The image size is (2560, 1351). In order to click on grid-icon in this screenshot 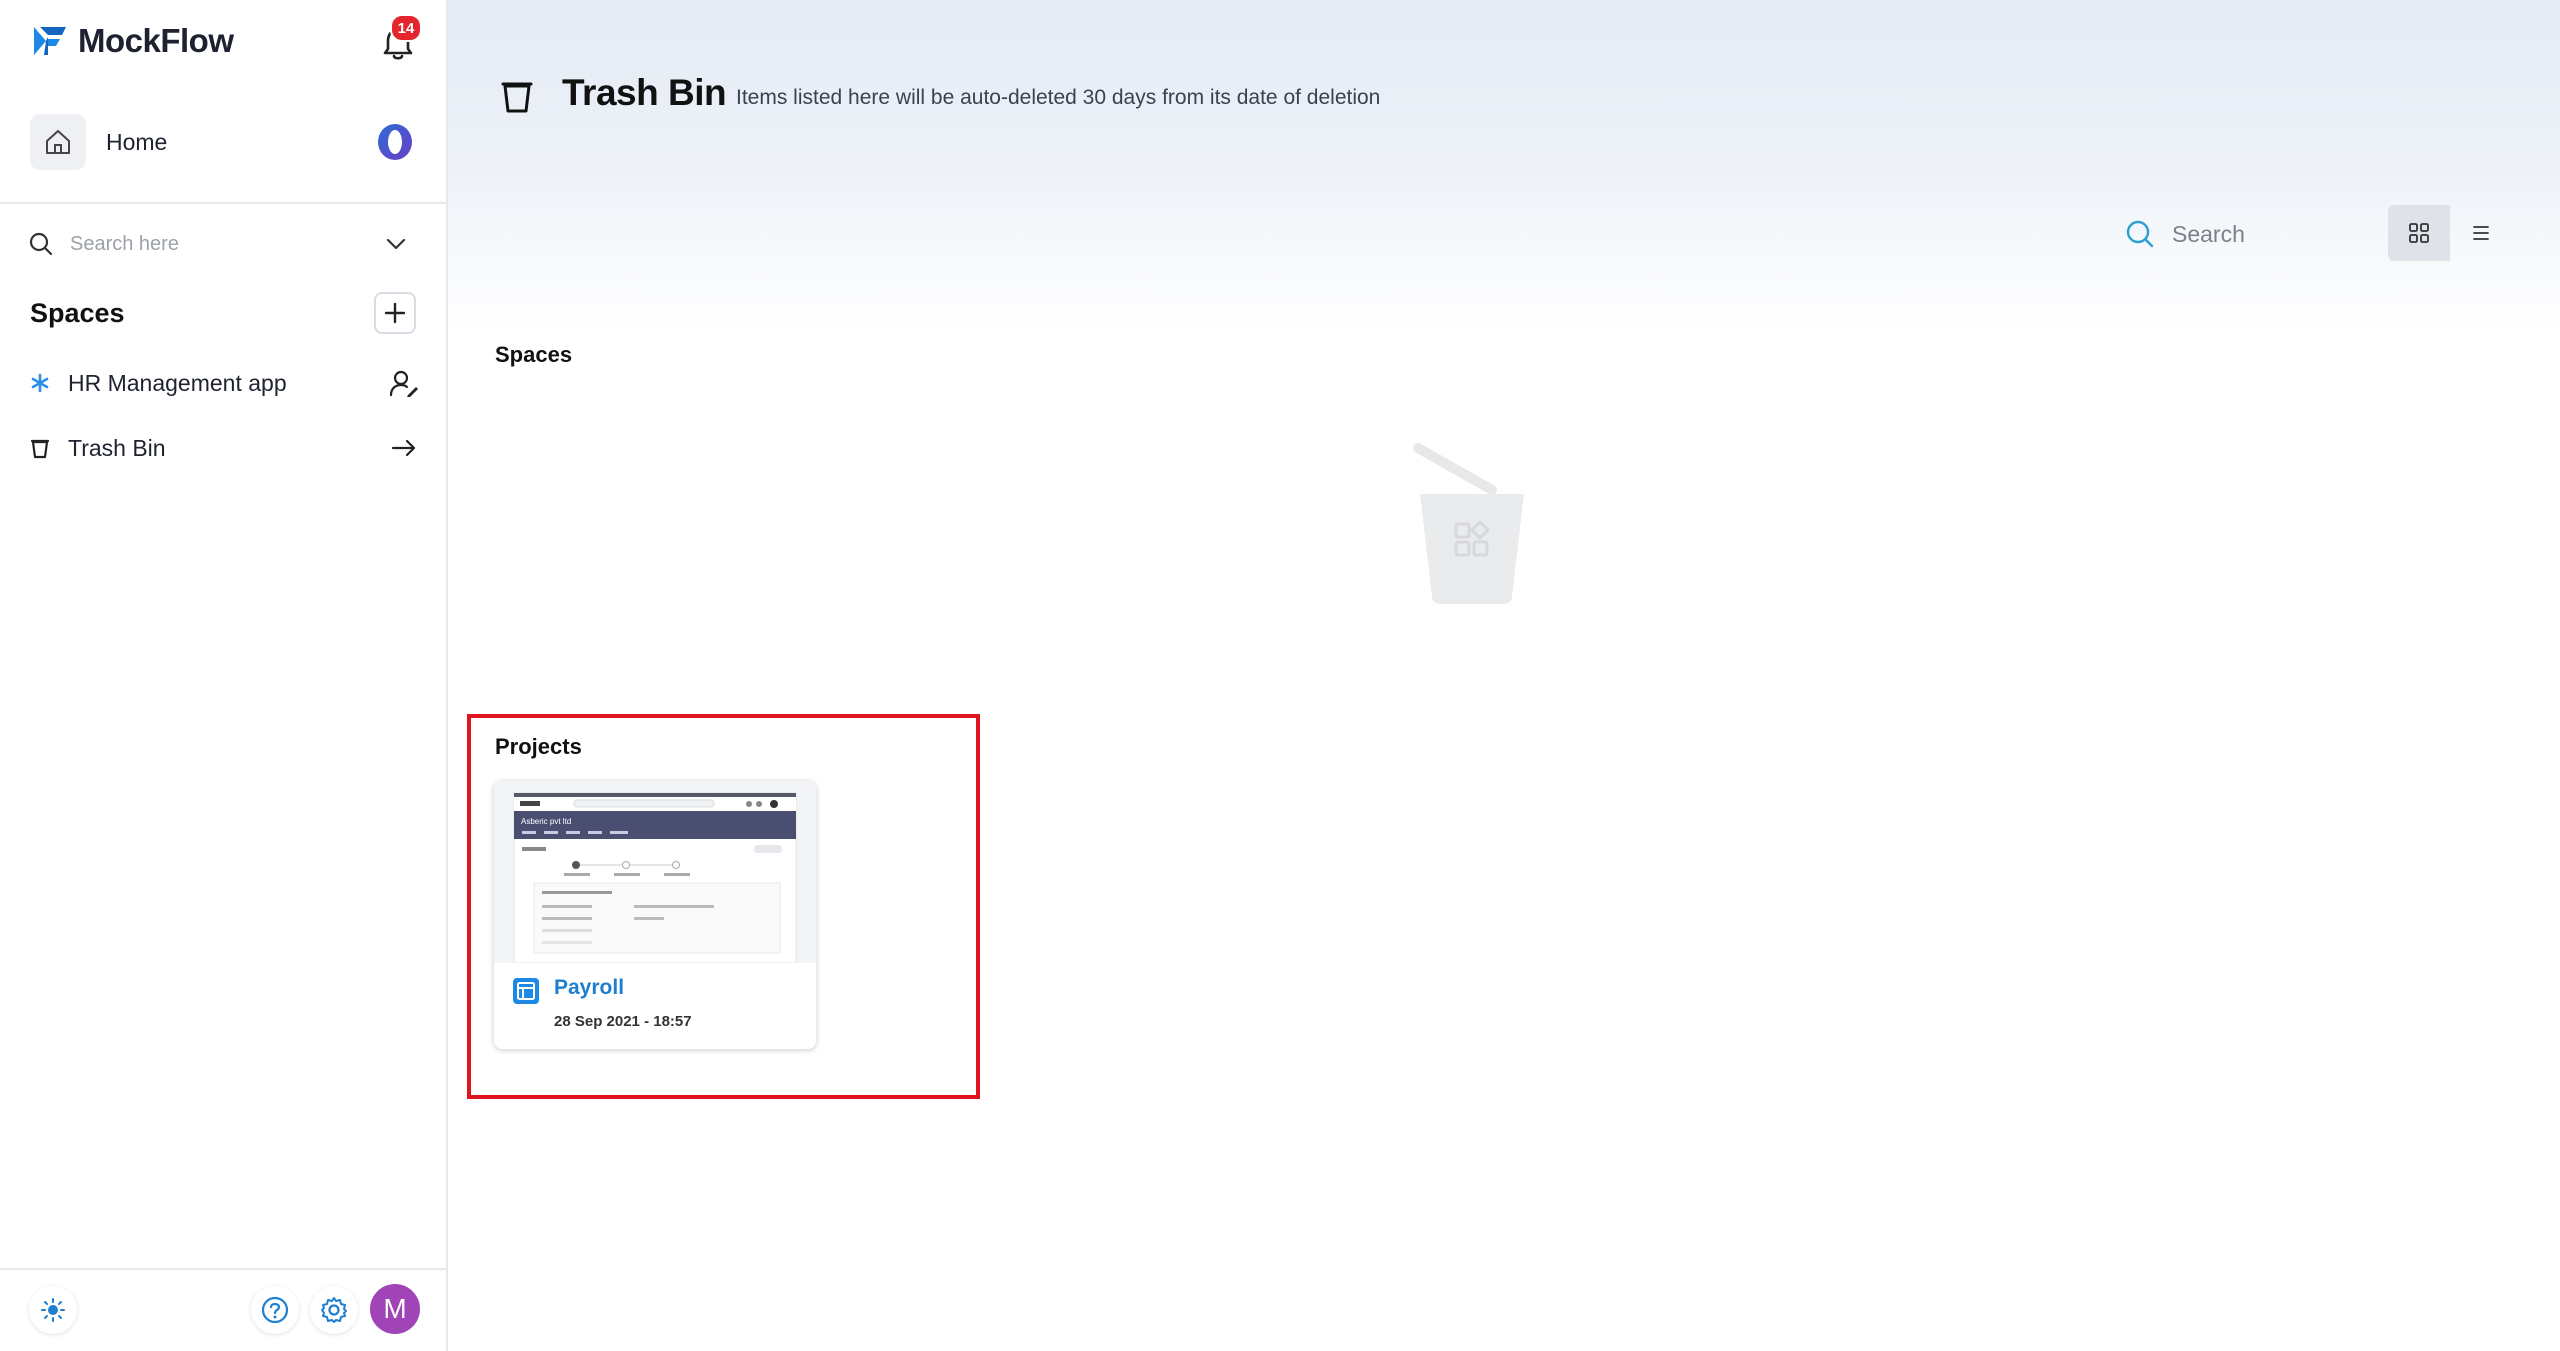, I will do `click(2419, 233)`.